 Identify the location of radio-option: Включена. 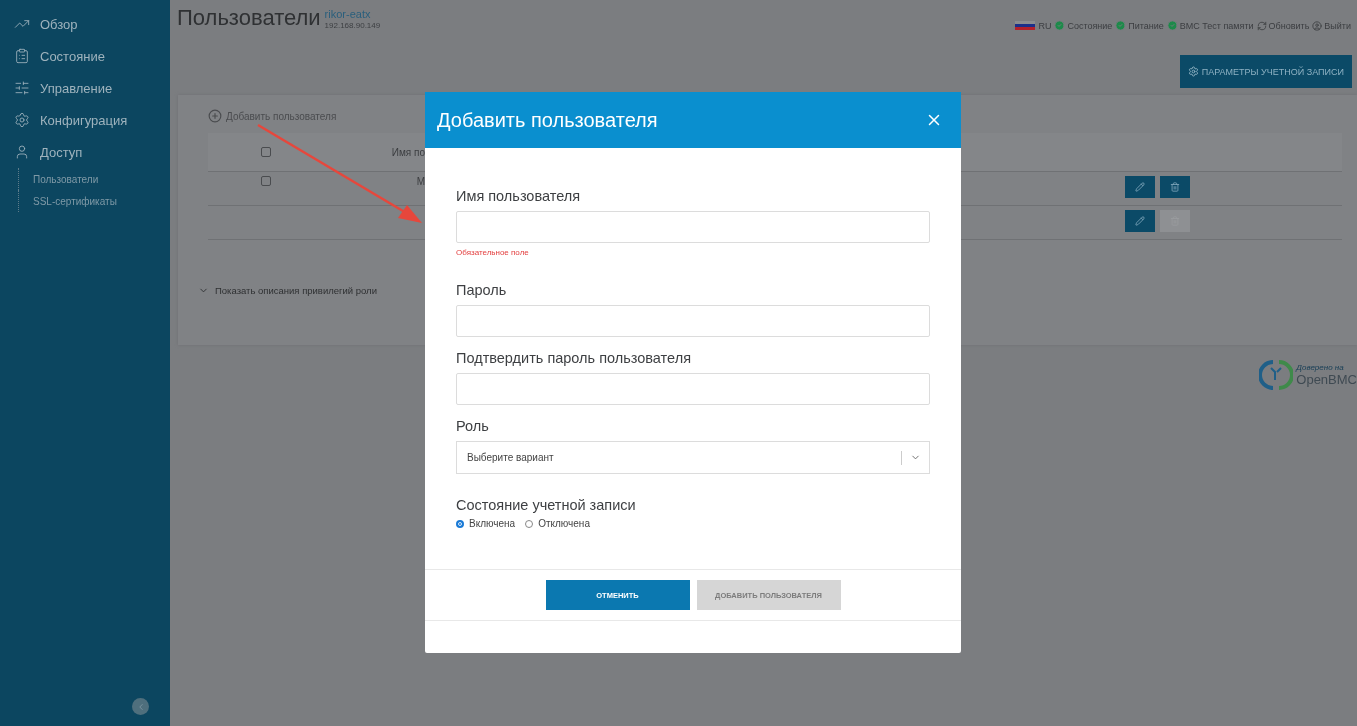
(486, 523).